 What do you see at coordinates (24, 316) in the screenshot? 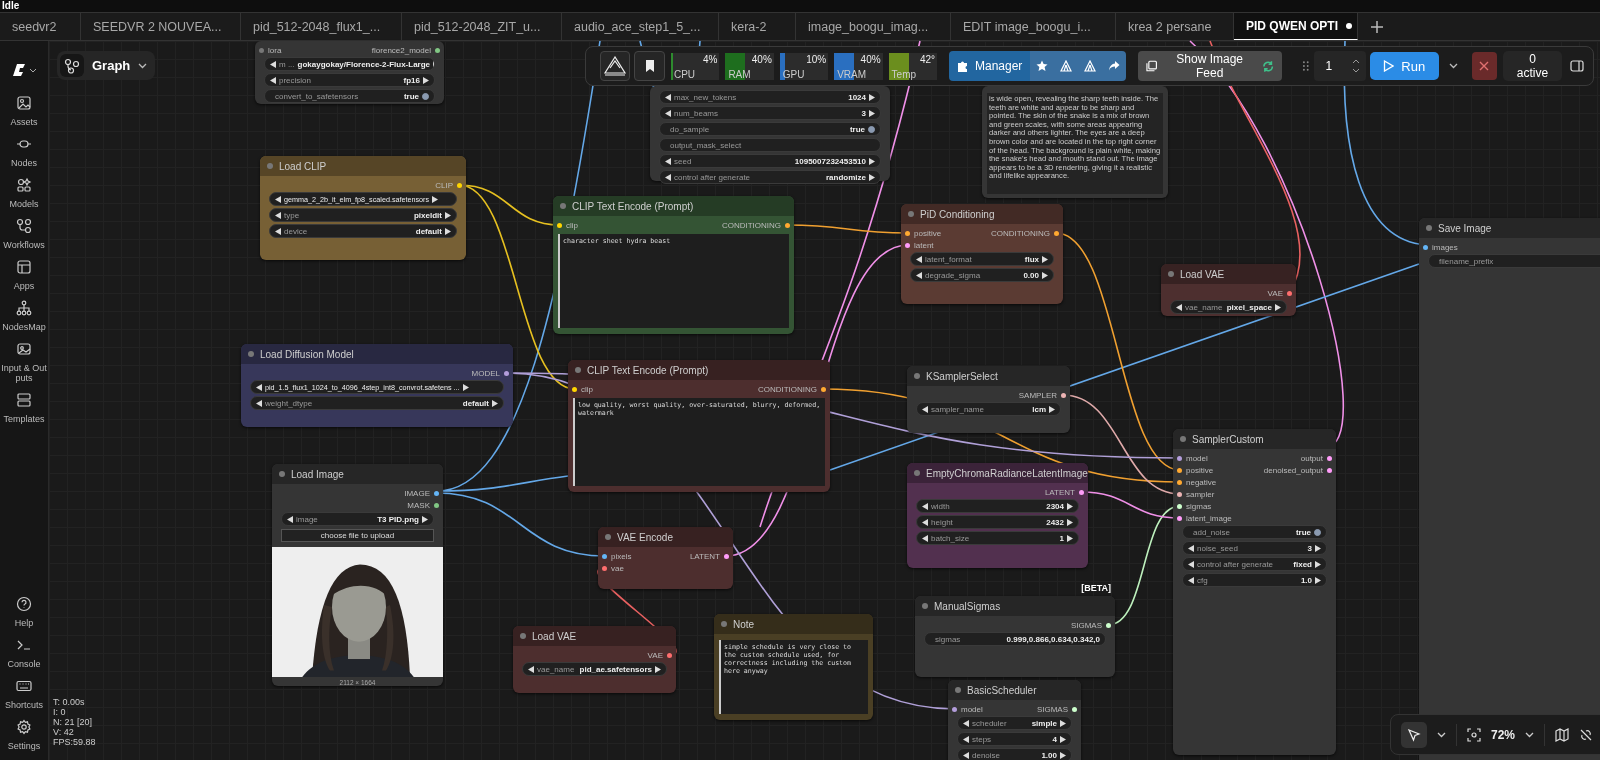
I see `sidebar-item: NodesMap` at bounding box center [24, 316].